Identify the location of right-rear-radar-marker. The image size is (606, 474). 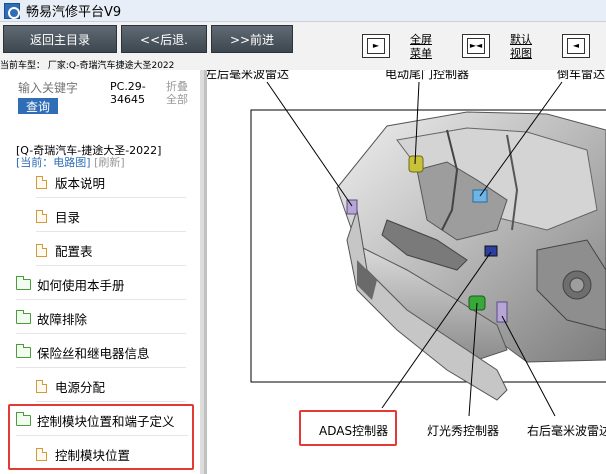
(502, 312).